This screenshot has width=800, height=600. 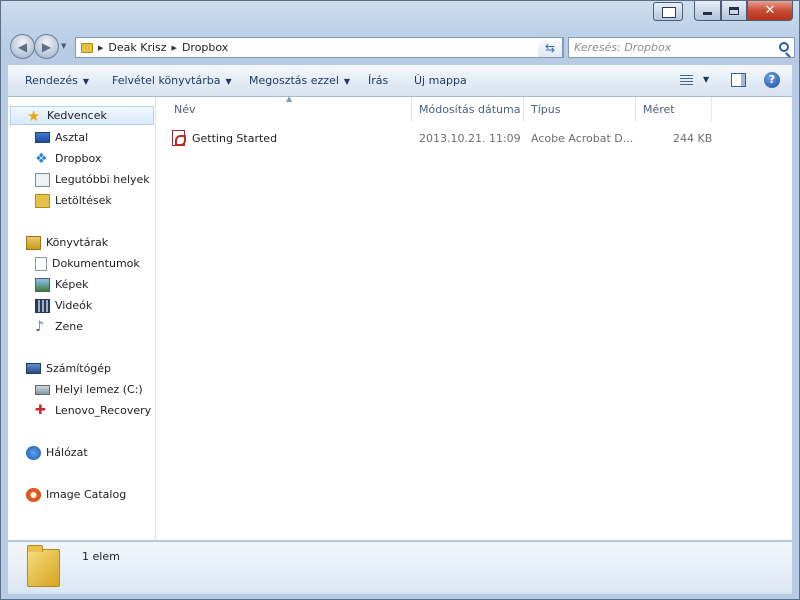 What do you see at coordinates (668, 11) in the screenshot?
I see `window-snap-button` at bounding box center [668, 11].